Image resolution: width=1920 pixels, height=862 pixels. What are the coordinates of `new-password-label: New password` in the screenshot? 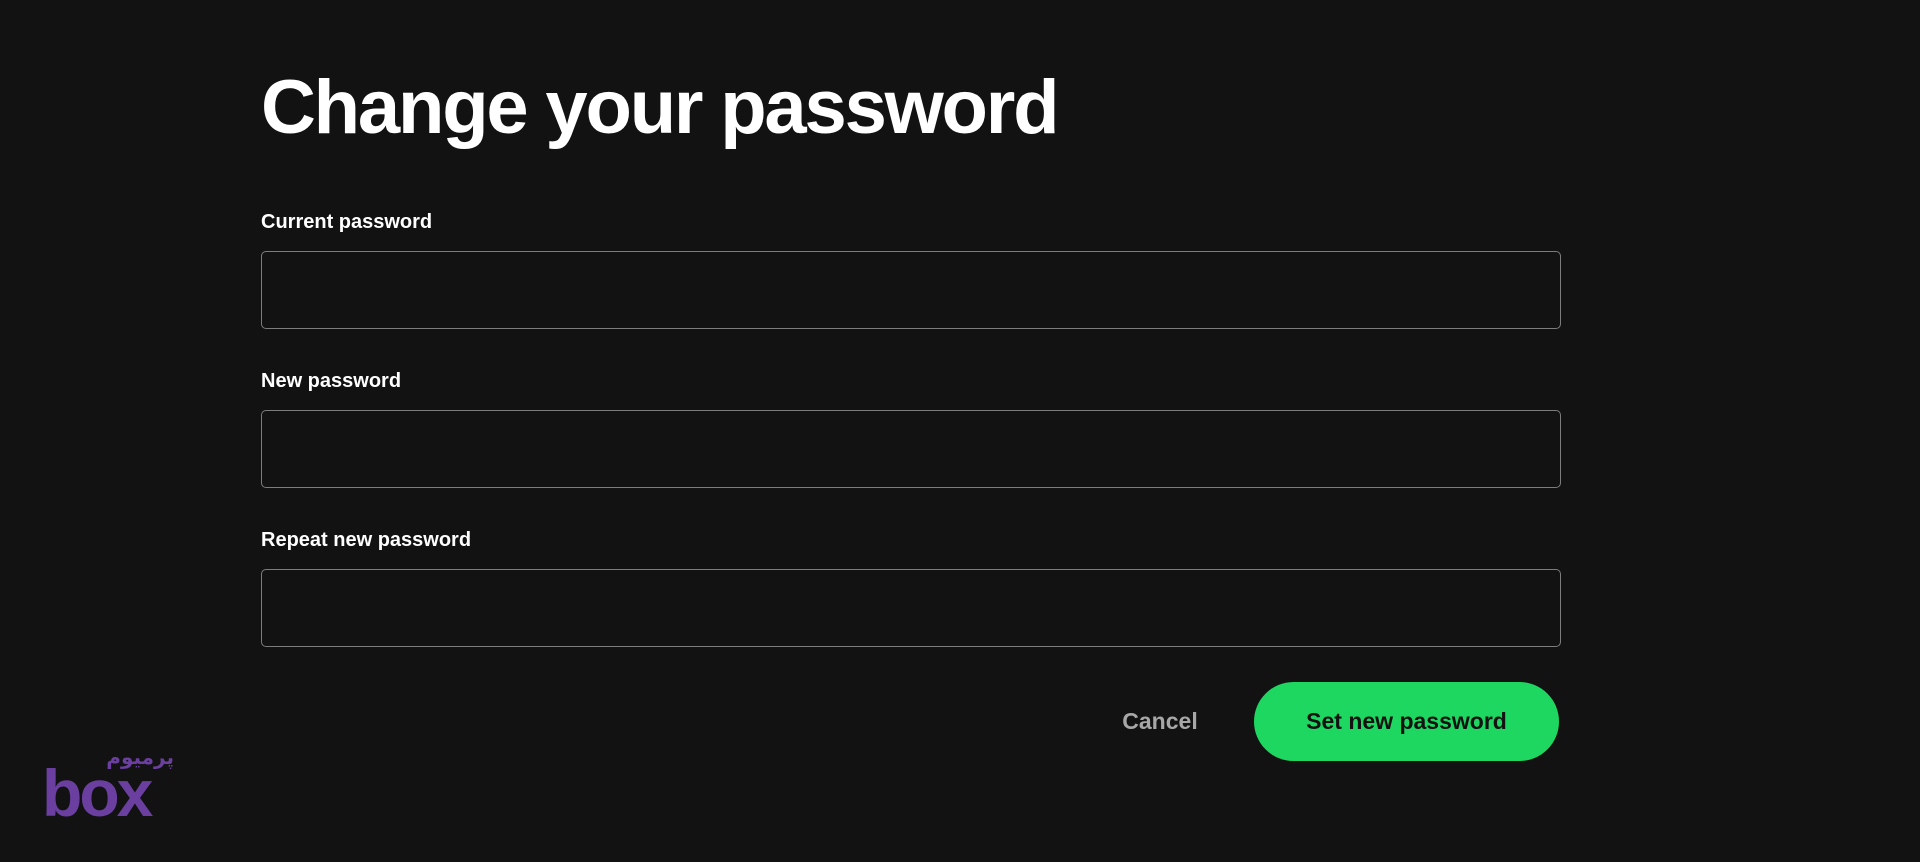 It's located at (331, 381).